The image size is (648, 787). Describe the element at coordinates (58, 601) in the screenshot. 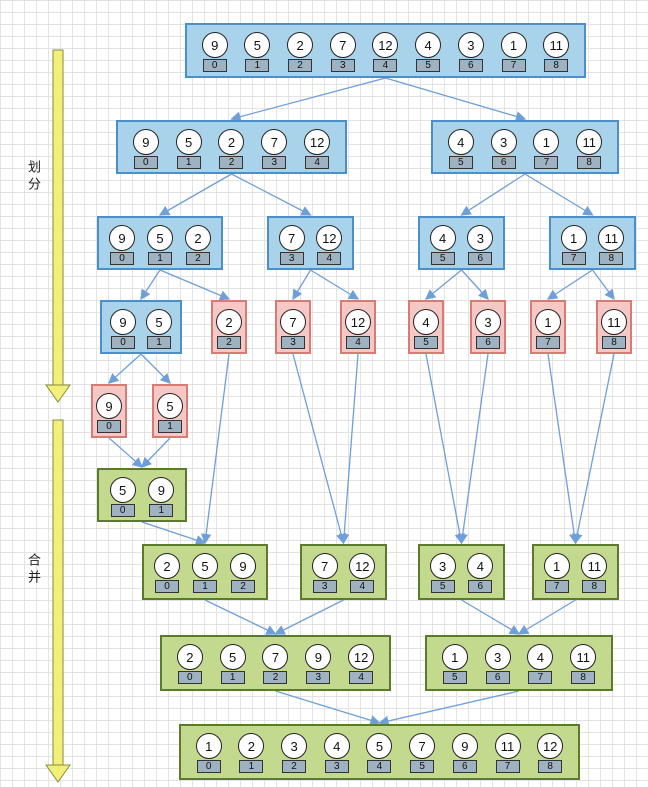

I see `merge-timeline-arrow` at that location.